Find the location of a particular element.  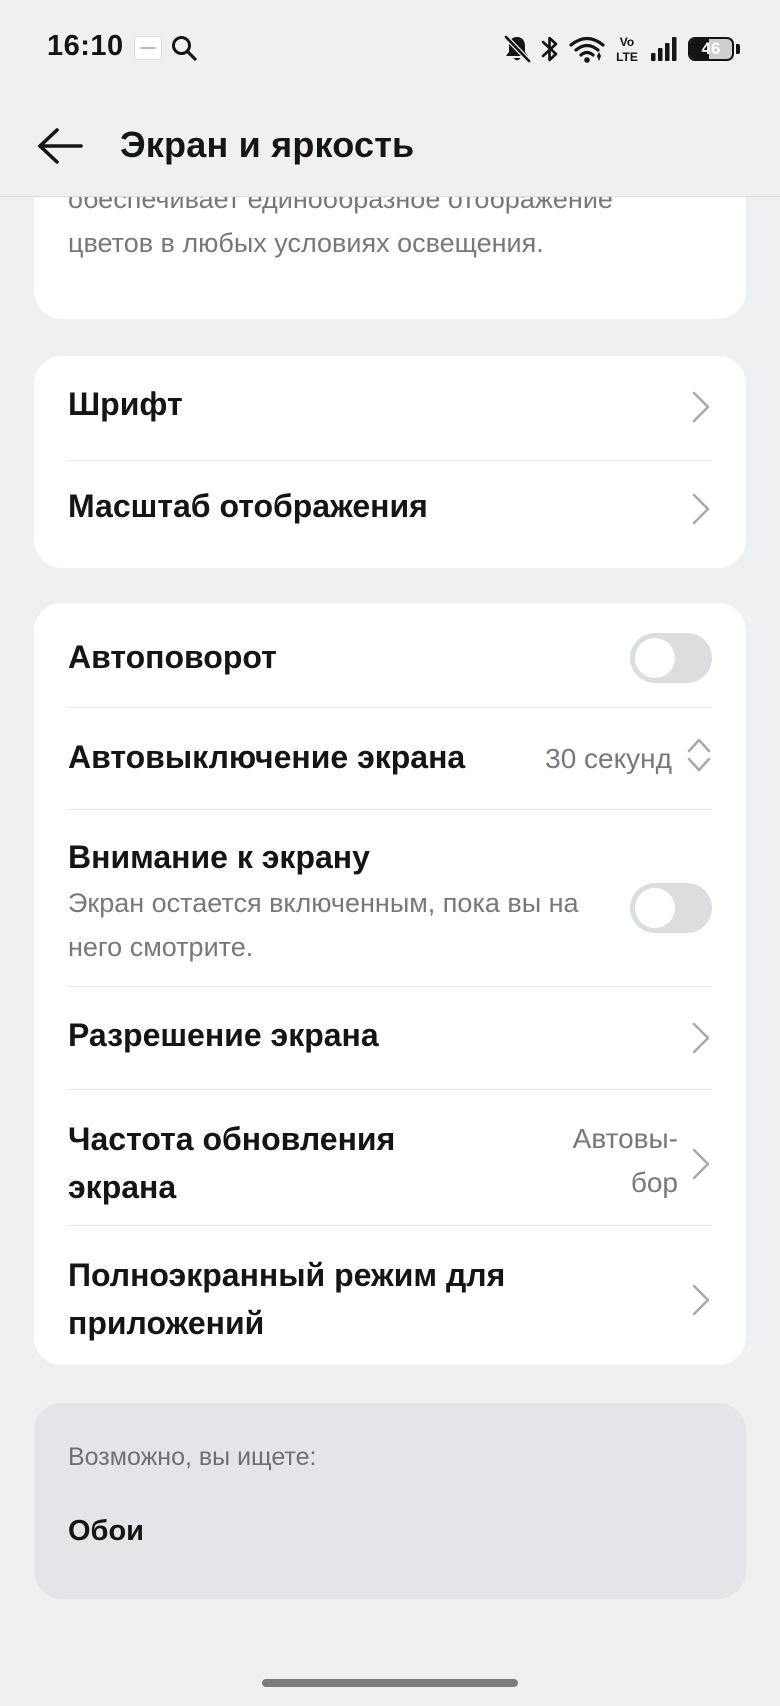

wifi-icon is located at coordinates (587, 49).